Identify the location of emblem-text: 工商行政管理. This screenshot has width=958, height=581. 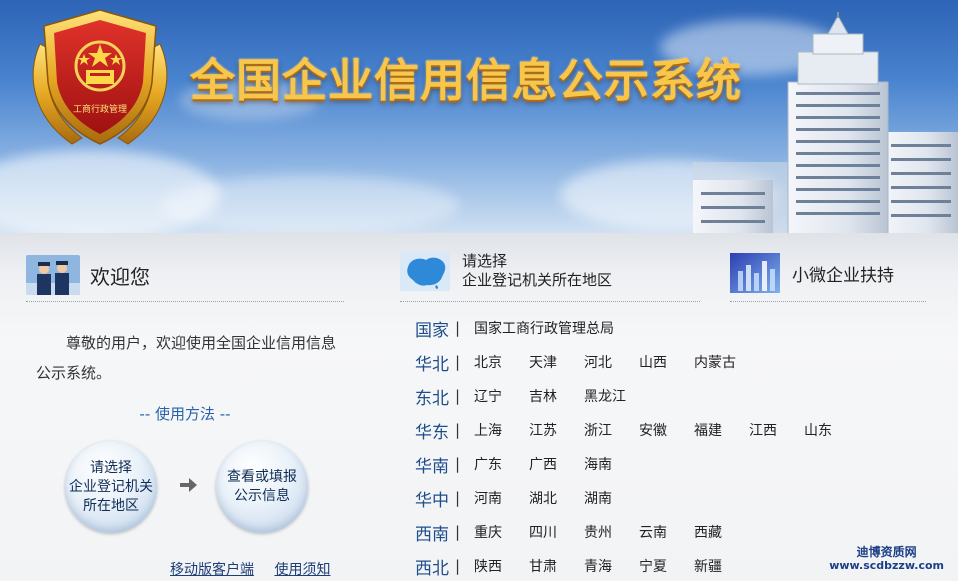
(100, 109).